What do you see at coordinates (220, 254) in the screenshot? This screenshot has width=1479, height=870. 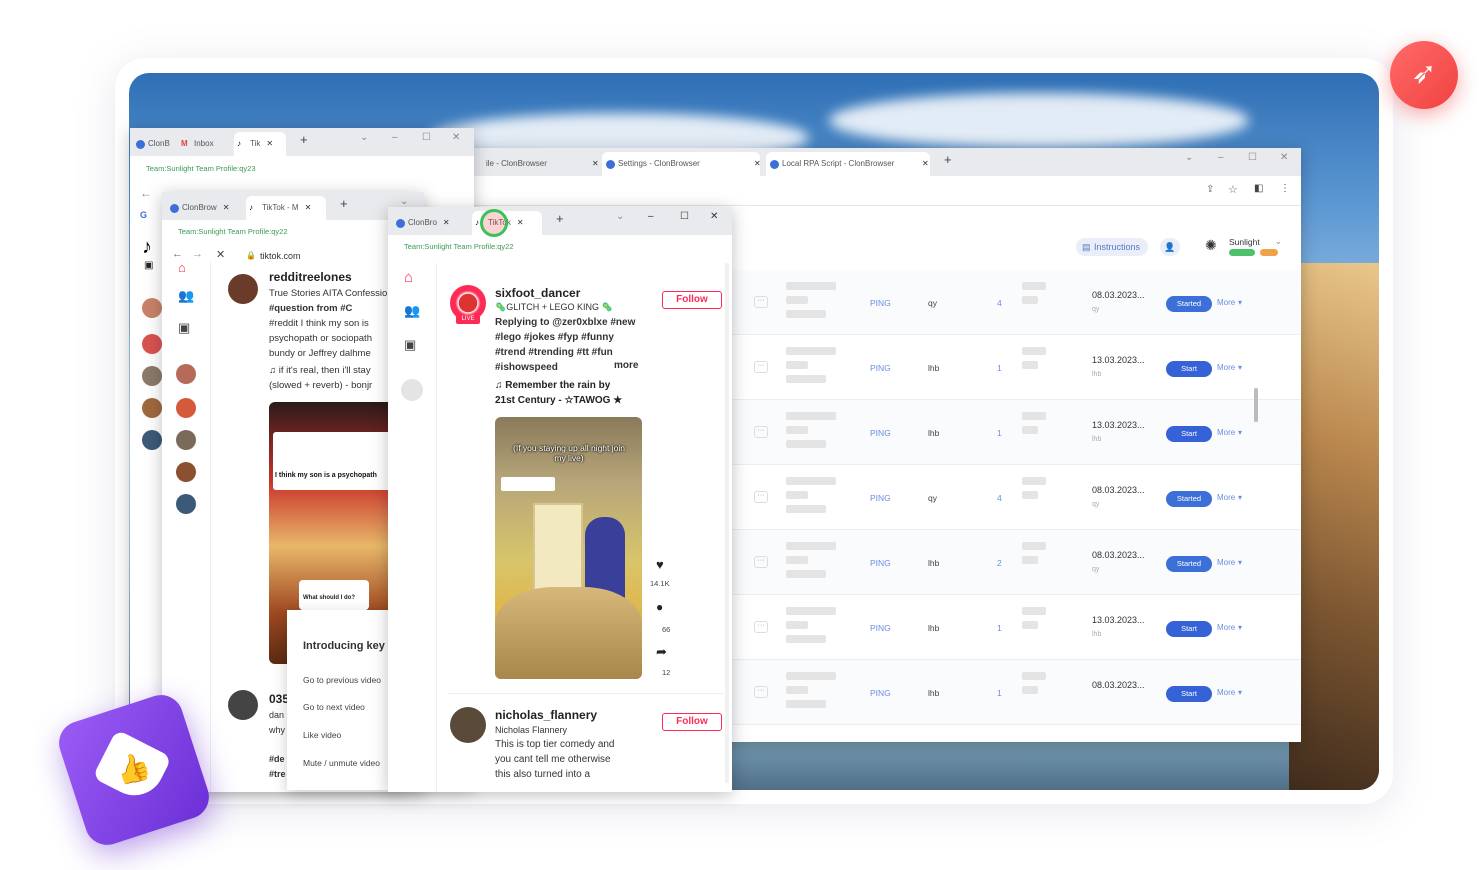 I see `stop-icon: ✕` at bounding box center [220, 254].